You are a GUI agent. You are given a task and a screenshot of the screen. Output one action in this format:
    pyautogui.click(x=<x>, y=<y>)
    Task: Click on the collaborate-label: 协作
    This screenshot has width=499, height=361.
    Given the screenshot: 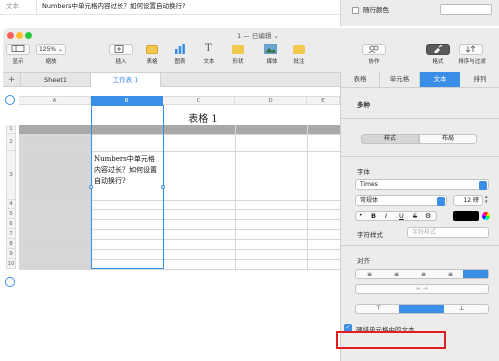 What is the action you would take?
    pyautogui.click(x=374, y=62)
    